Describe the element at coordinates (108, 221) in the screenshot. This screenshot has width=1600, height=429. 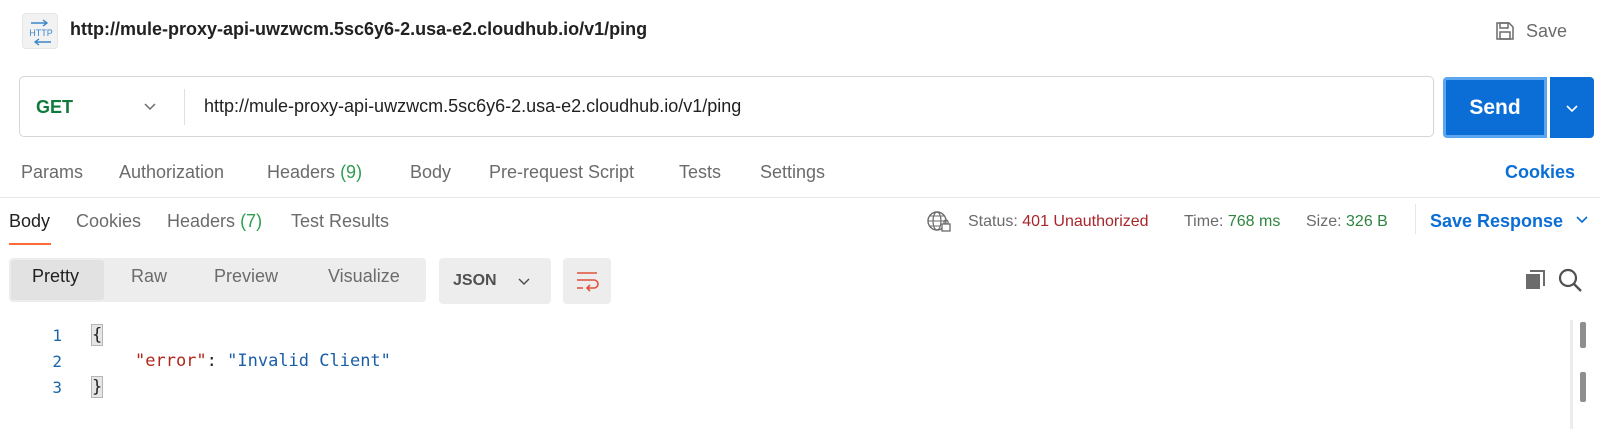
I see `response-tab-cookies: Cookies` at that location.